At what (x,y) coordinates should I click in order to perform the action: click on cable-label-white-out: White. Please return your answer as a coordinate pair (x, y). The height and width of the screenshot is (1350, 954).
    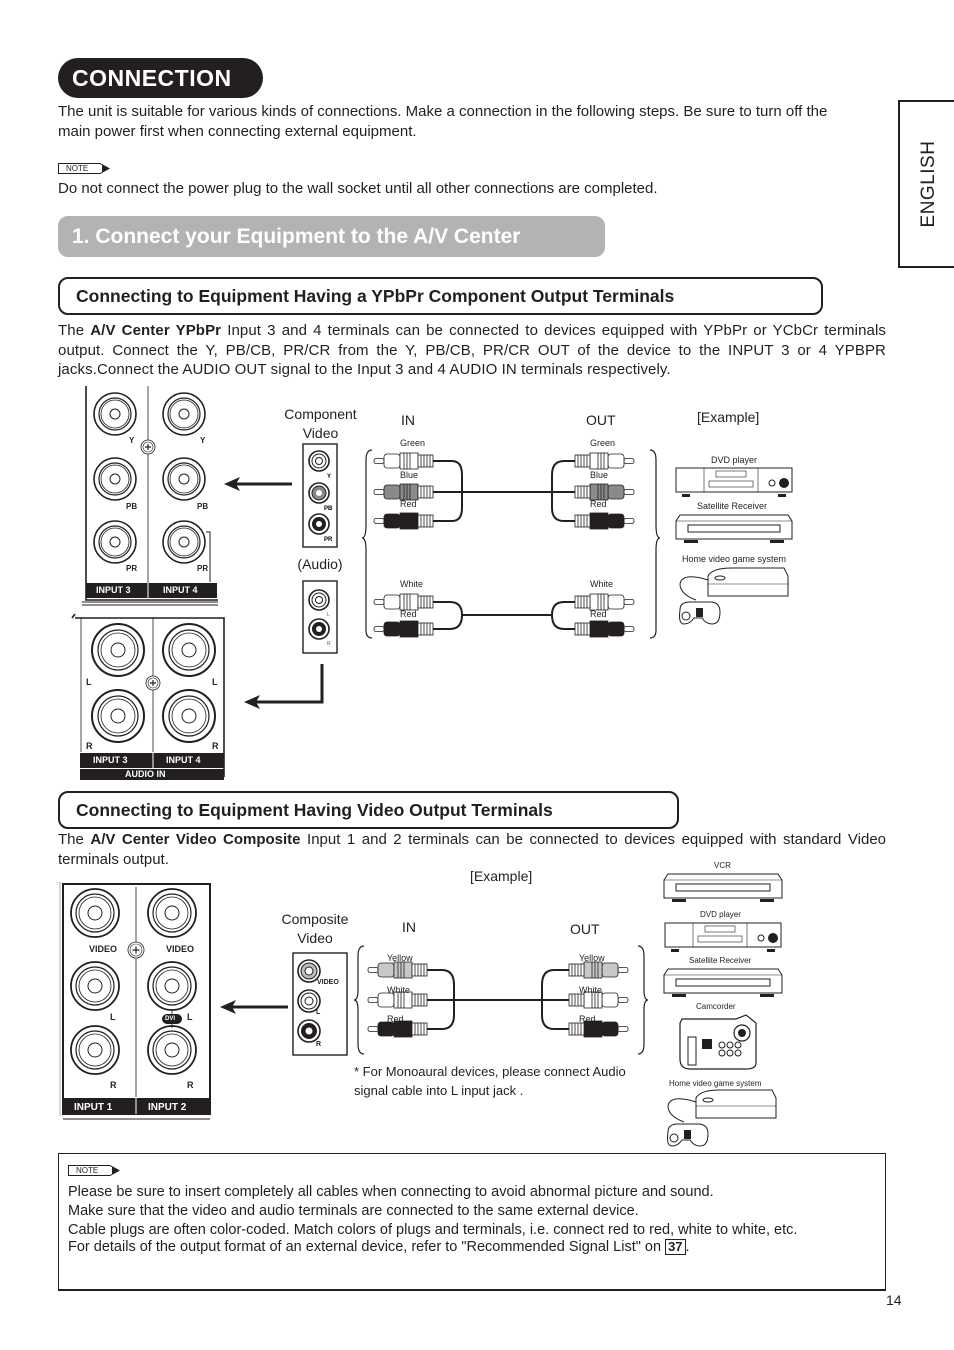
    Looking at the image, I should click on (602, 584).